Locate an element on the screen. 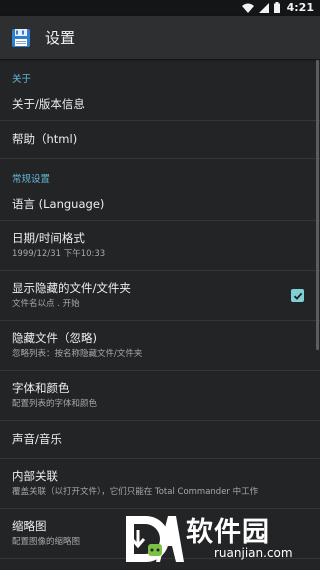 The image size is (320, 570). item-subtitle: 1999/12/31 下午10:33 is located at coordinates (59, 254).